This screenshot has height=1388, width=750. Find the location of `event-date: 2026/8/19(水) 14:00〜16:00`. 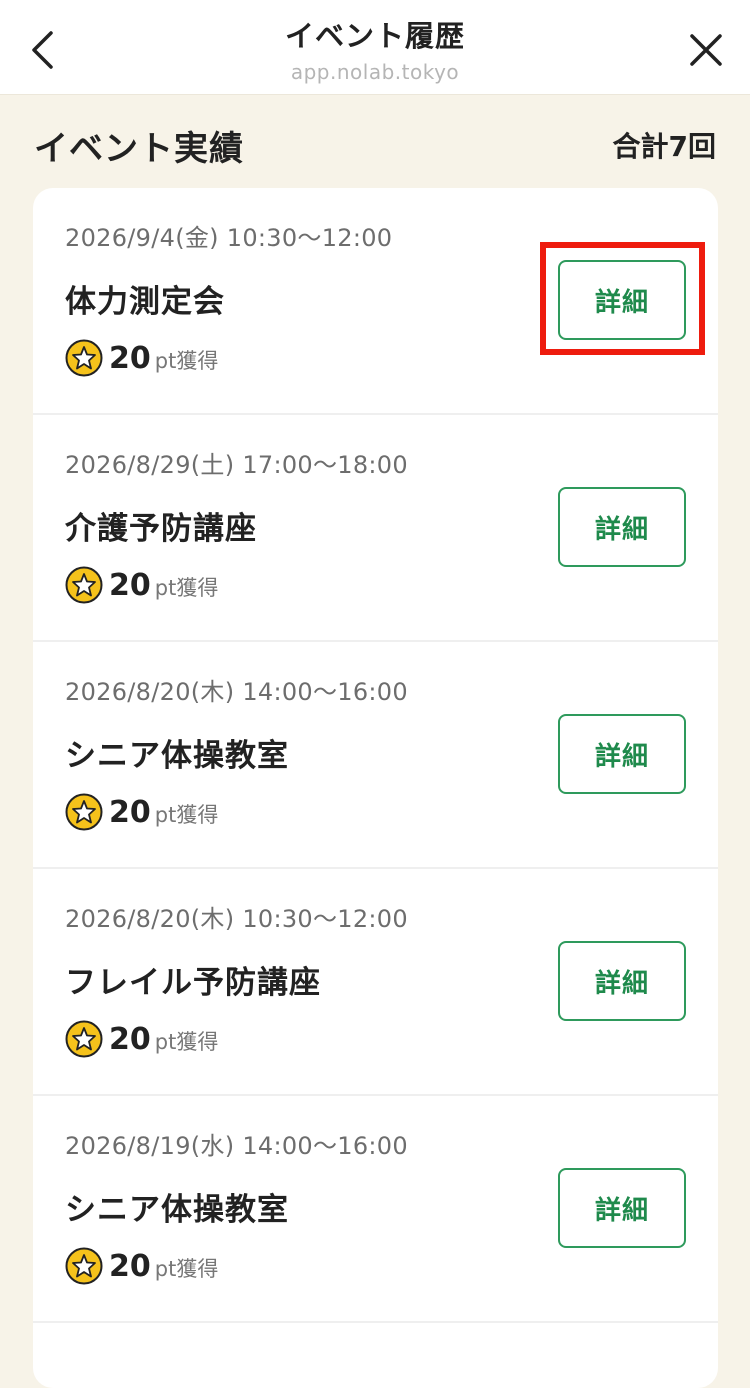

event-date: 2026/8/19(水) 14:00〜16:00 is located at coordinates (236, 1146).